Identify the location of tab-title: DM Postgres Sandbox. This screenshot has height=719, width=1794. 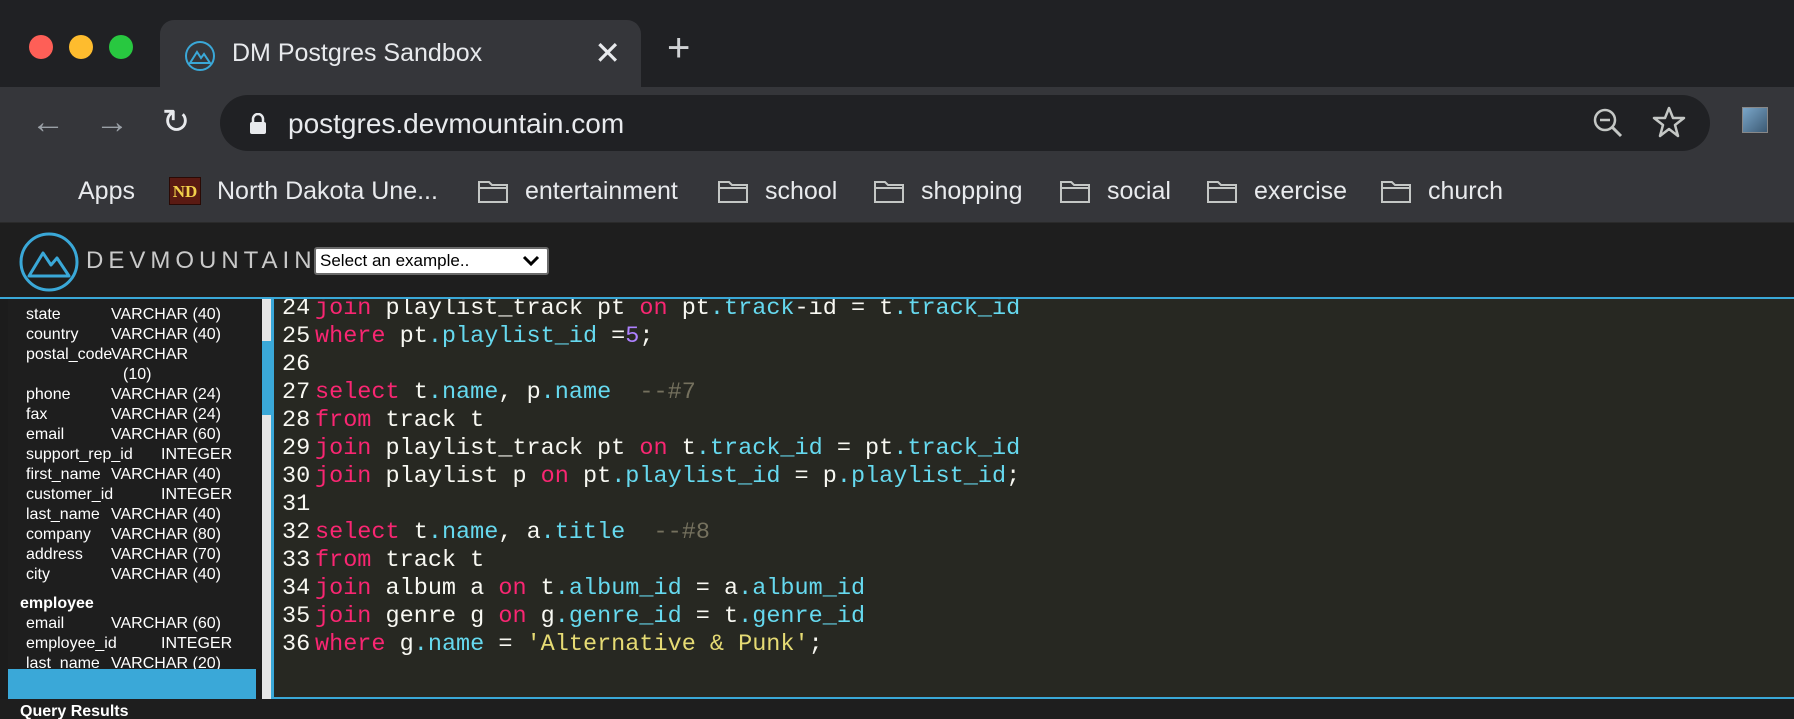
(357, 53).